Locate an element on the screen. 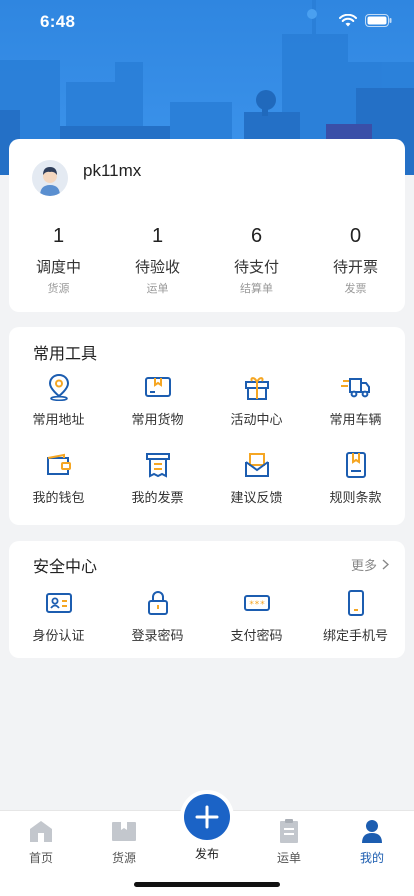 The width and height of the screenshot is (414, 896). stat-pending-acceptance: 1 待验收 运单 is located at coordinates (157, 260).